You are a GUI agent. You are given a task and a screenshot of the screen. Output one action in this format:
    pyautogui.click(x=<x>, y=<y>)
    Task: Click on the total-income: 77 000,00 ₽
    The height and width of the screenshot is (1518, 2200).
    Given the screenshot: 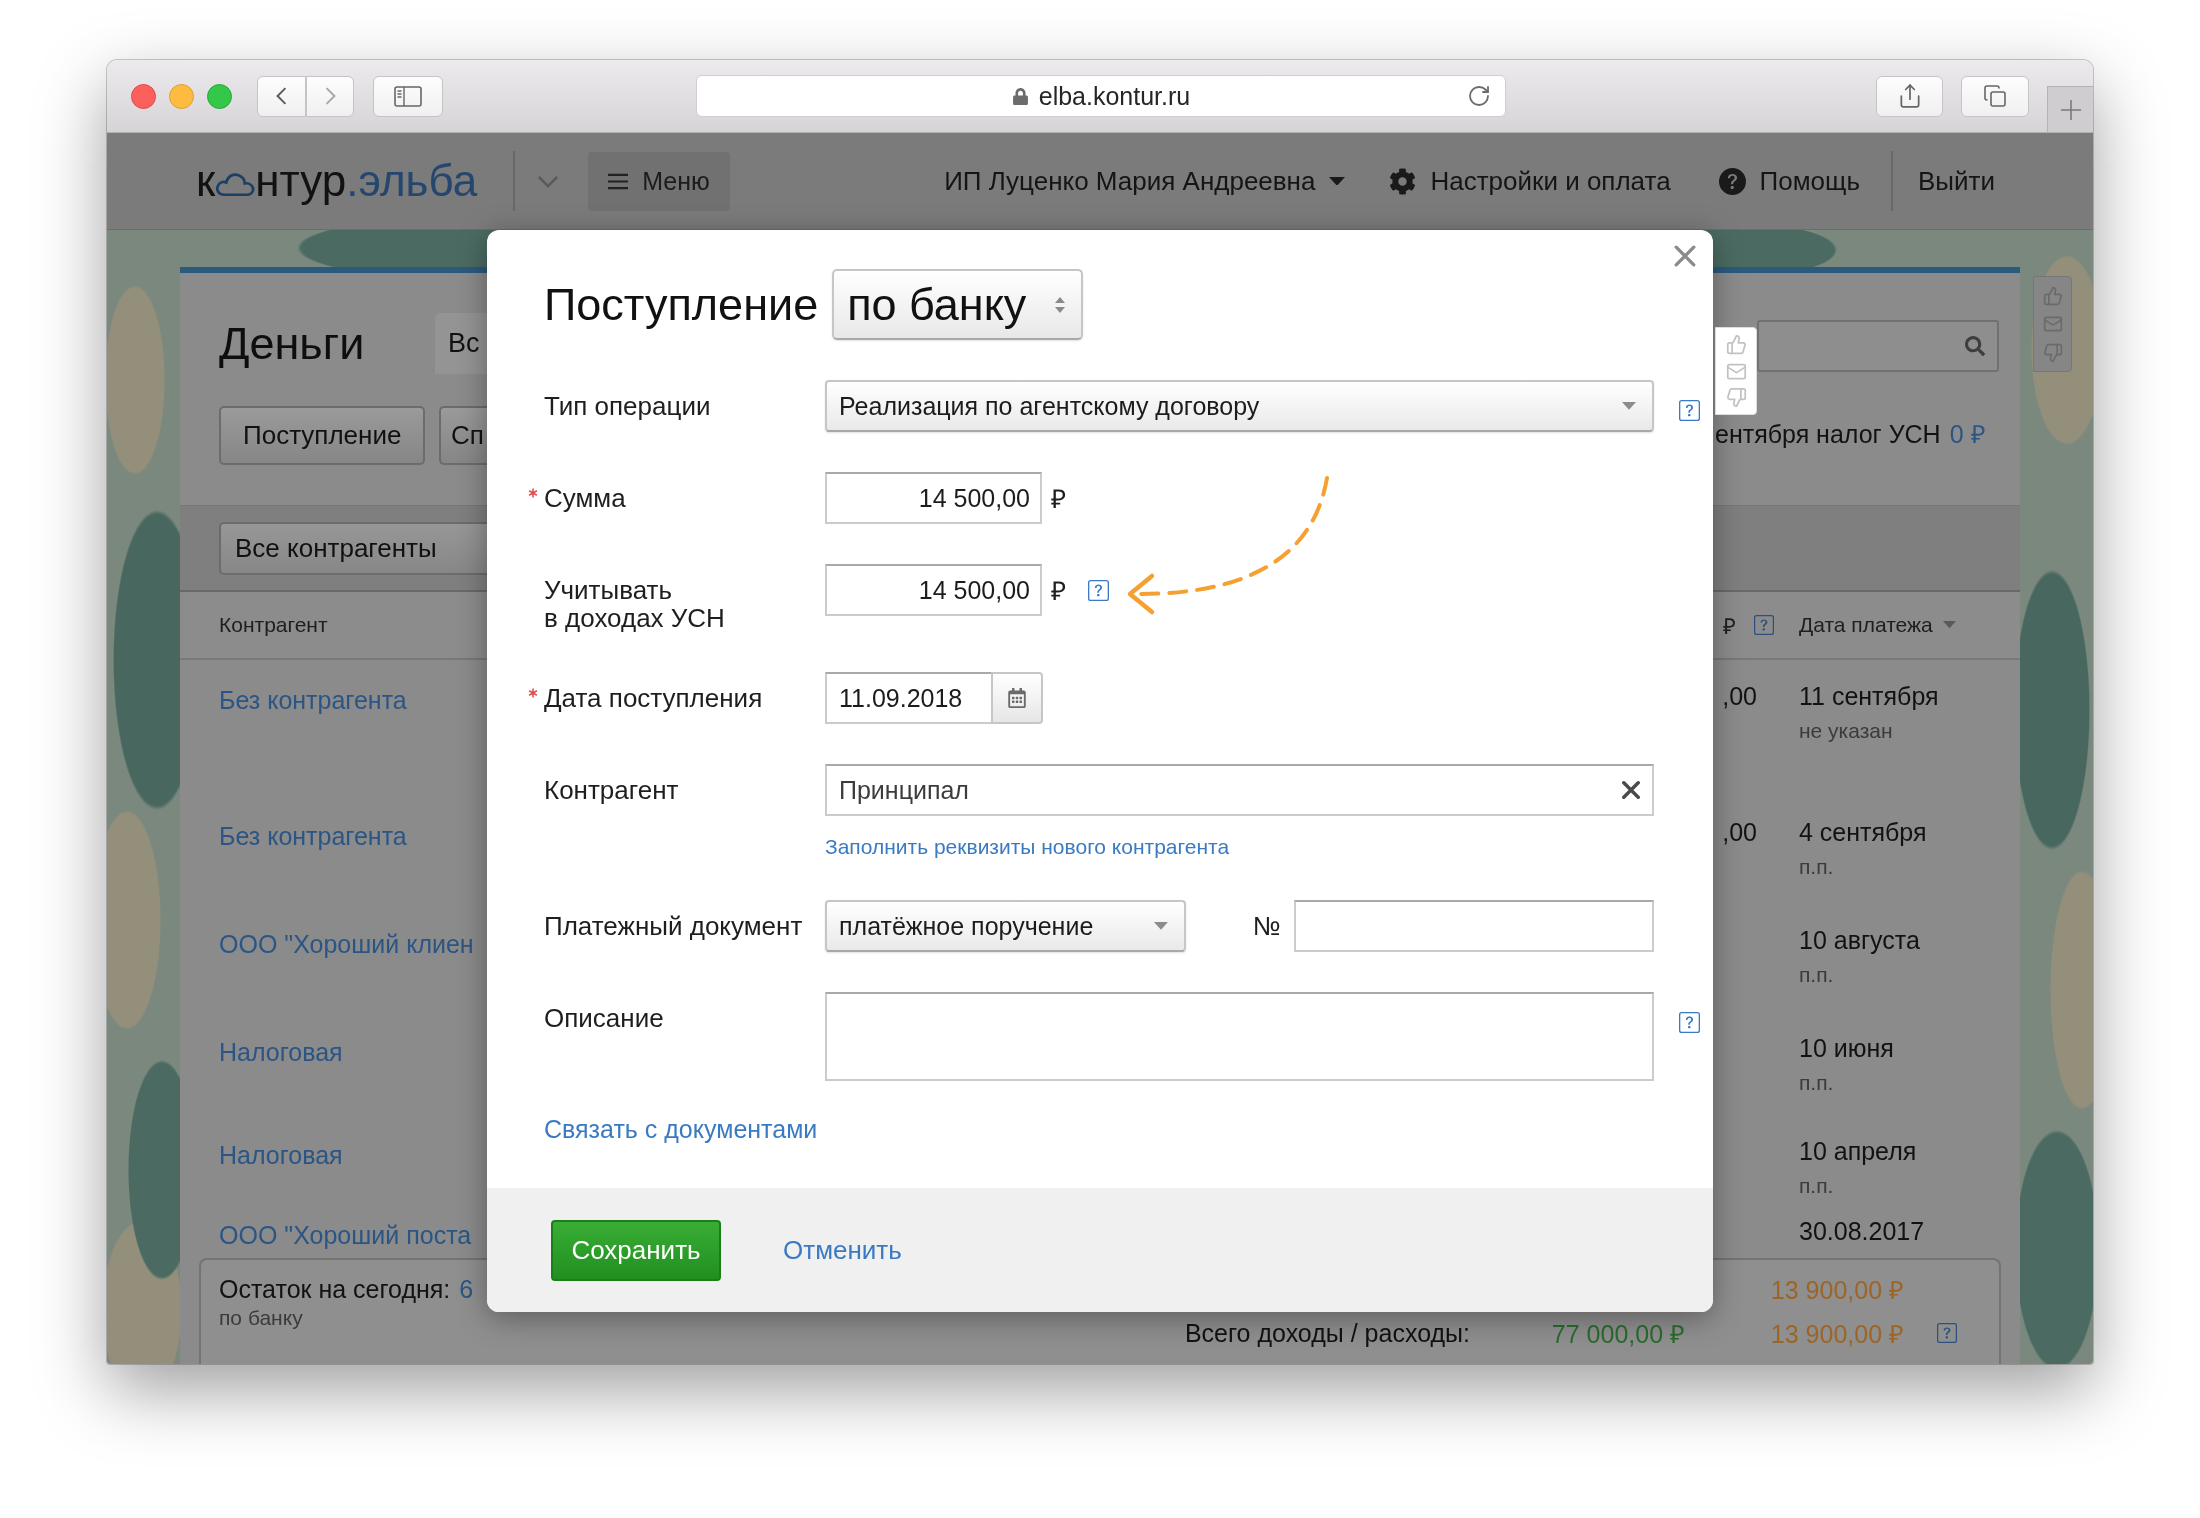 What is the action you would take?
    pyautogui.click(x=1618, y=1334)
    